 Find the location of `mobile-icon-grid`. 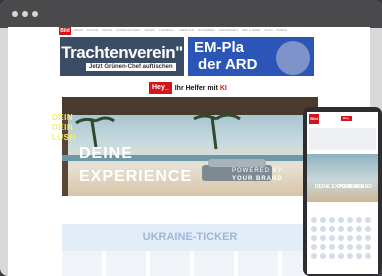

mobile-icon-grid is located at coordinates (342, 240).